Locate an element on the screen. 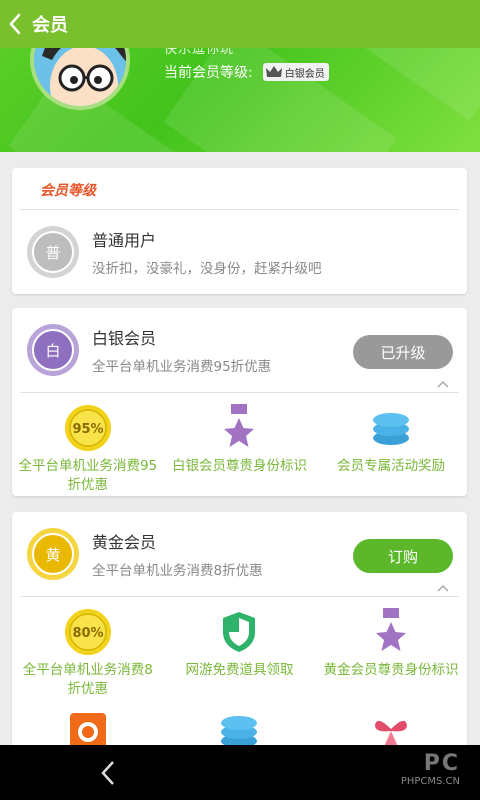  perk-label: 全平台单机业务消费95折优惠 is located at coordinates (88, 475).